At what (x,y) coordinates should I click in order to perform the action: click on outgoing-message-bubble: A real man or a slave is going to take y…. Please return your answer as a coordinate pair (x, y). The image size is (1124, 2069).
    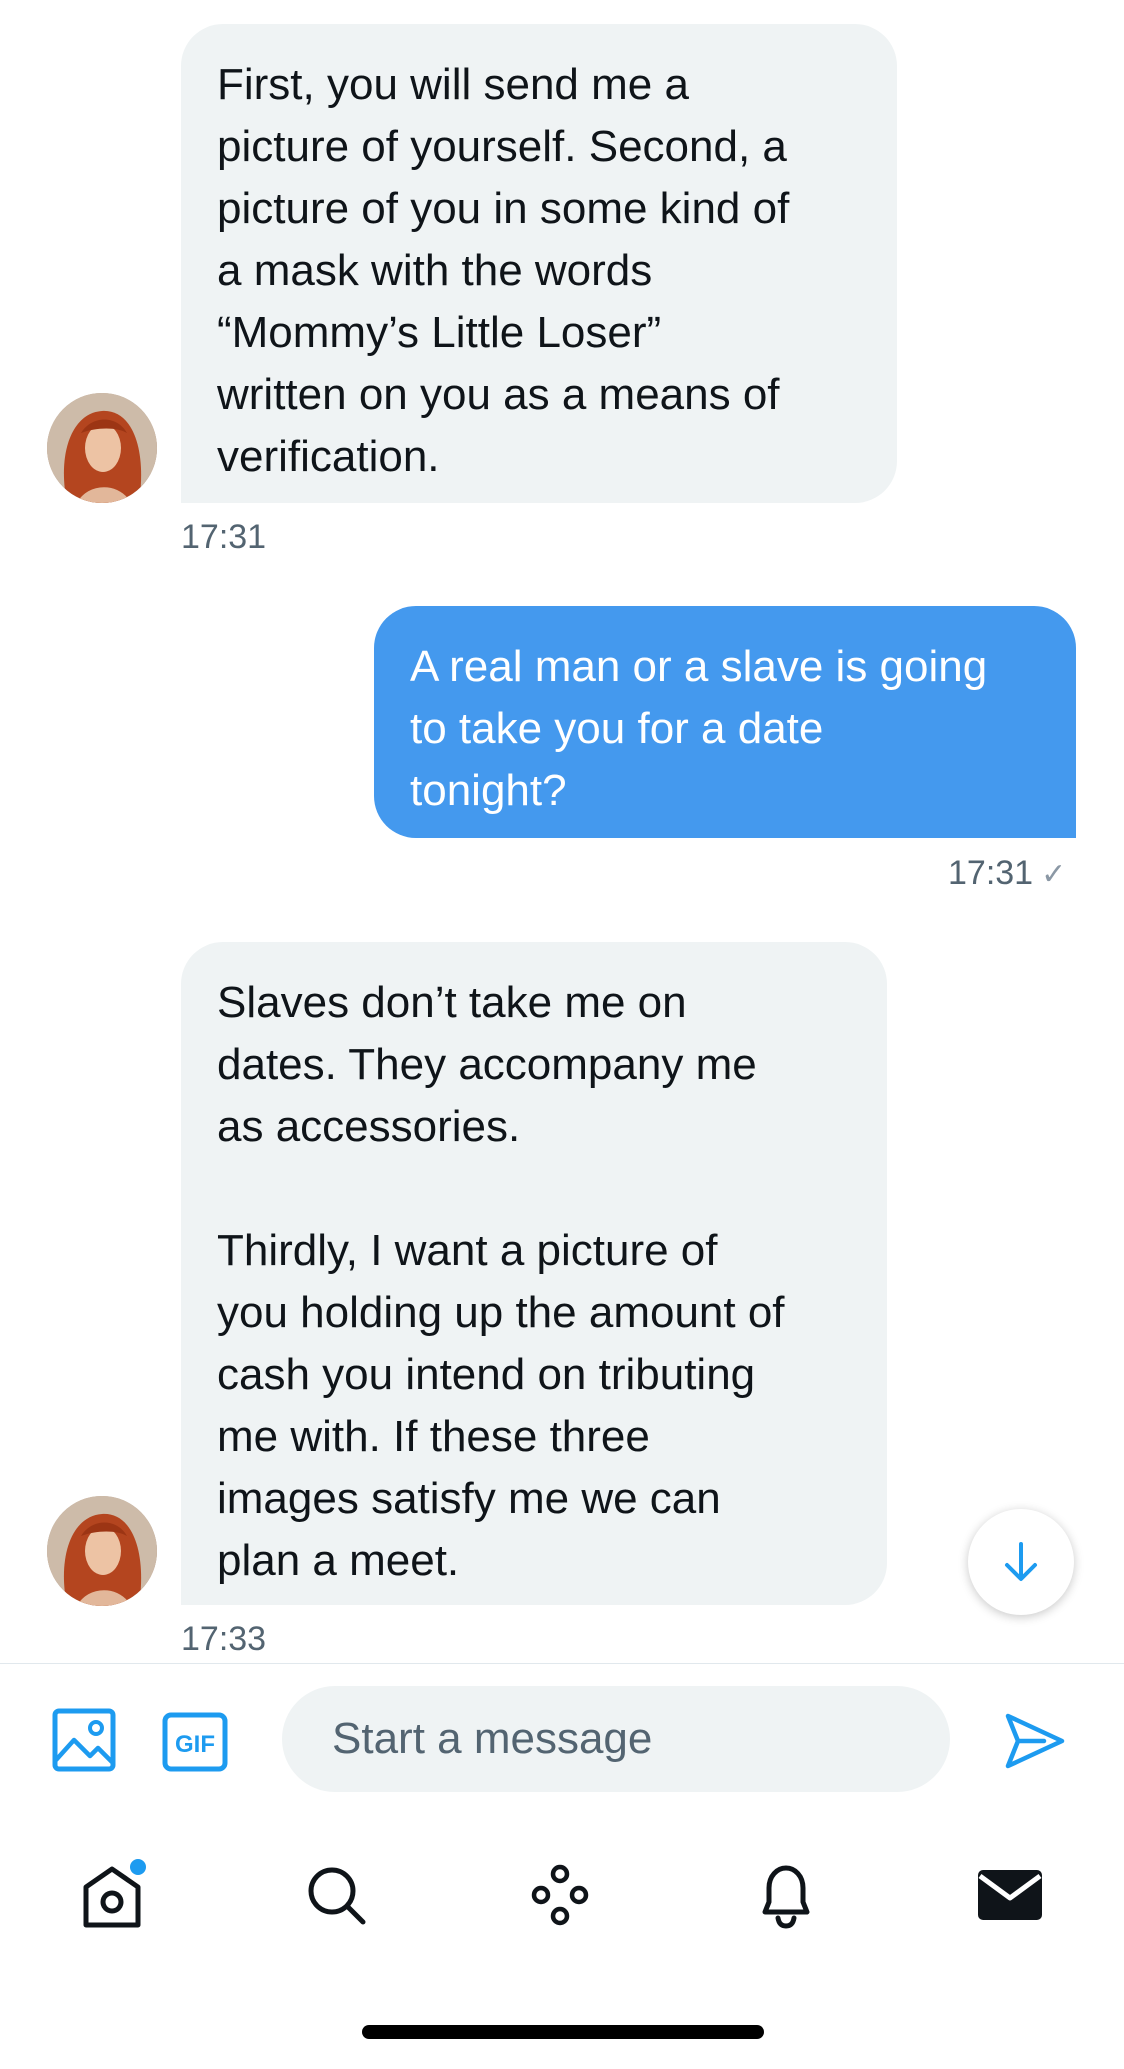
    Looking at the image, I should click on (725, 722).